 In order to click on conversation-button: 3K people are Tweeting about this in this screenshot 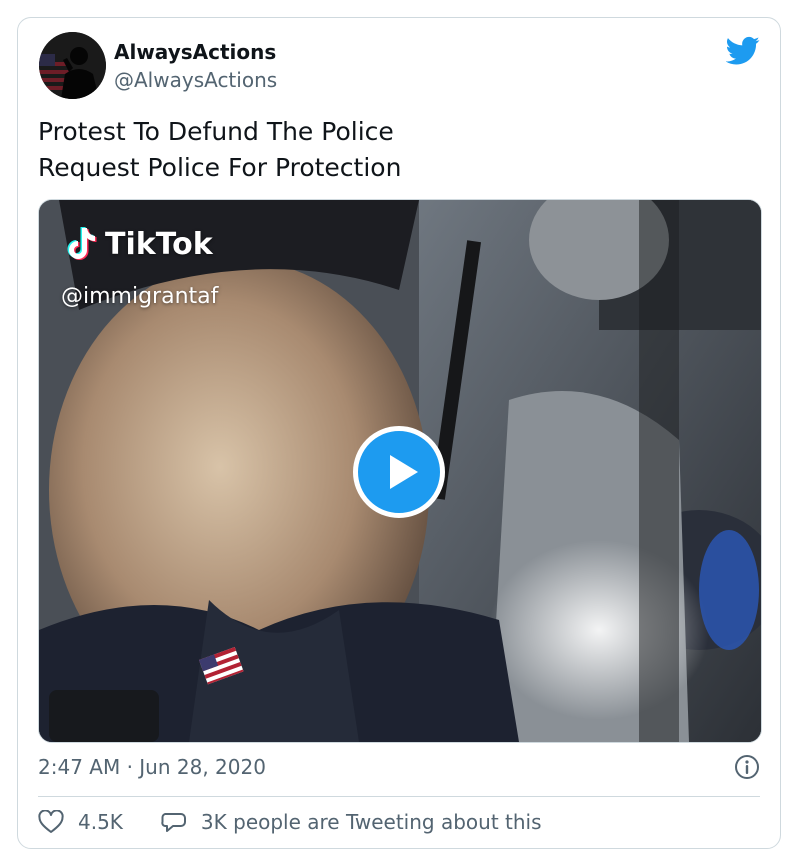, I will do `click(351, 822)`.